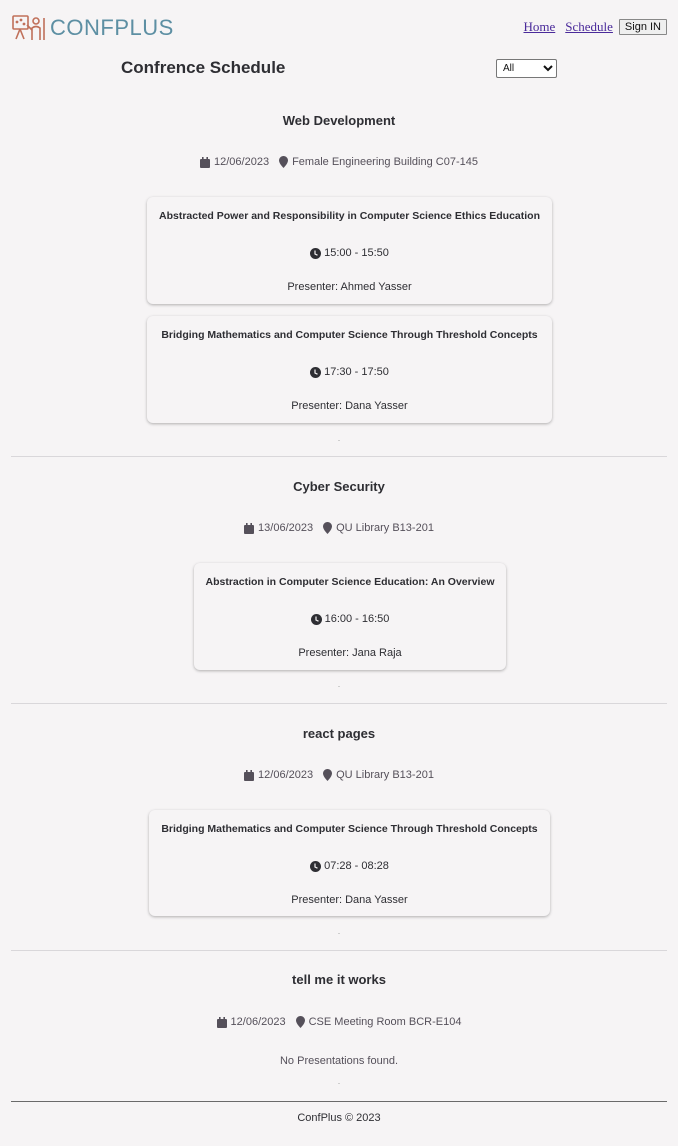 This screenshot has height=1146, width=678. I want to click on session-meta: 13/06/2023 QU Library B13-201, so click(339, 528).